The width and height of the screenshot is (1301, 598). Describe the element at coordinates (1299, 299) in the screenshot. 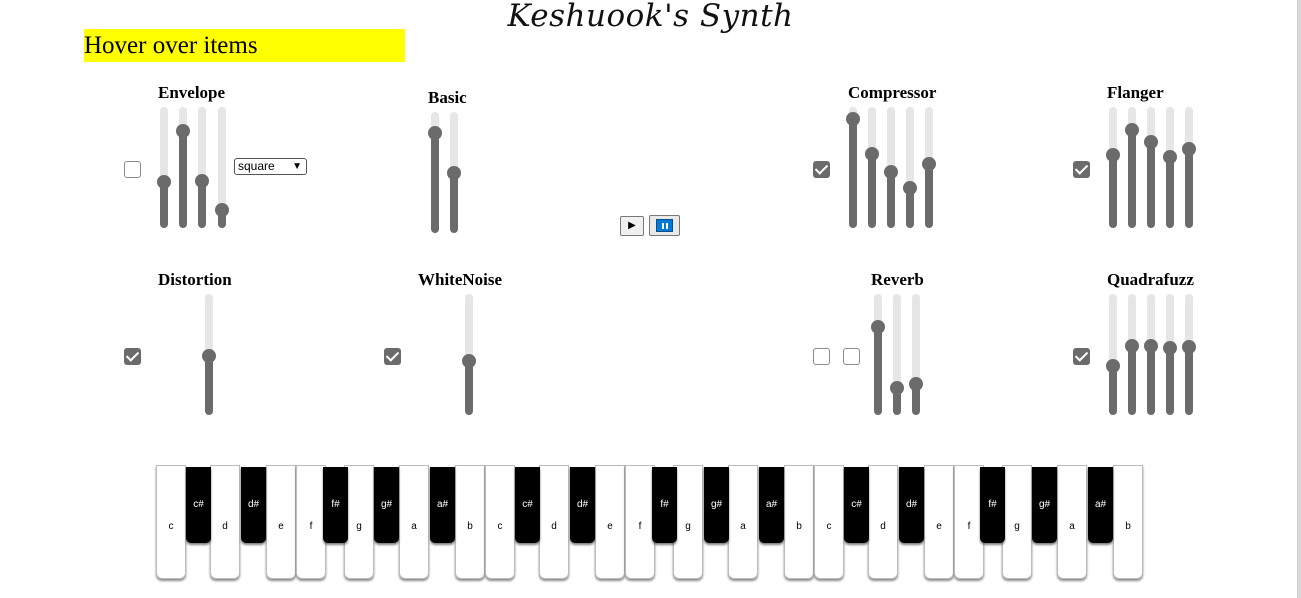

I see `page-scrollbar` at that location.